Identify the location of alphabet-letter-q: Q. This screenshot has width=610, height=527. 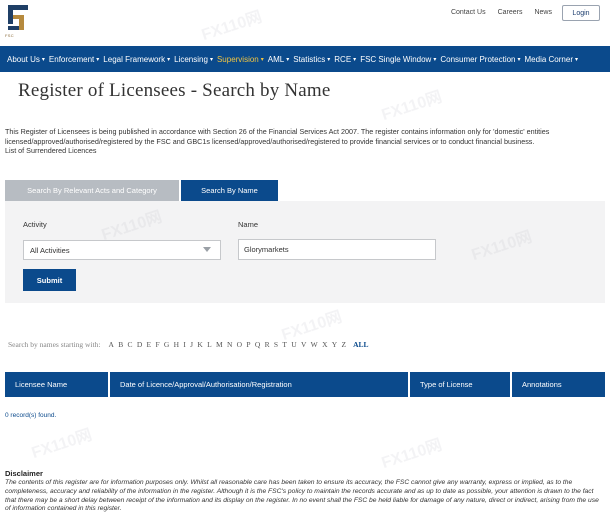
(257, 344).